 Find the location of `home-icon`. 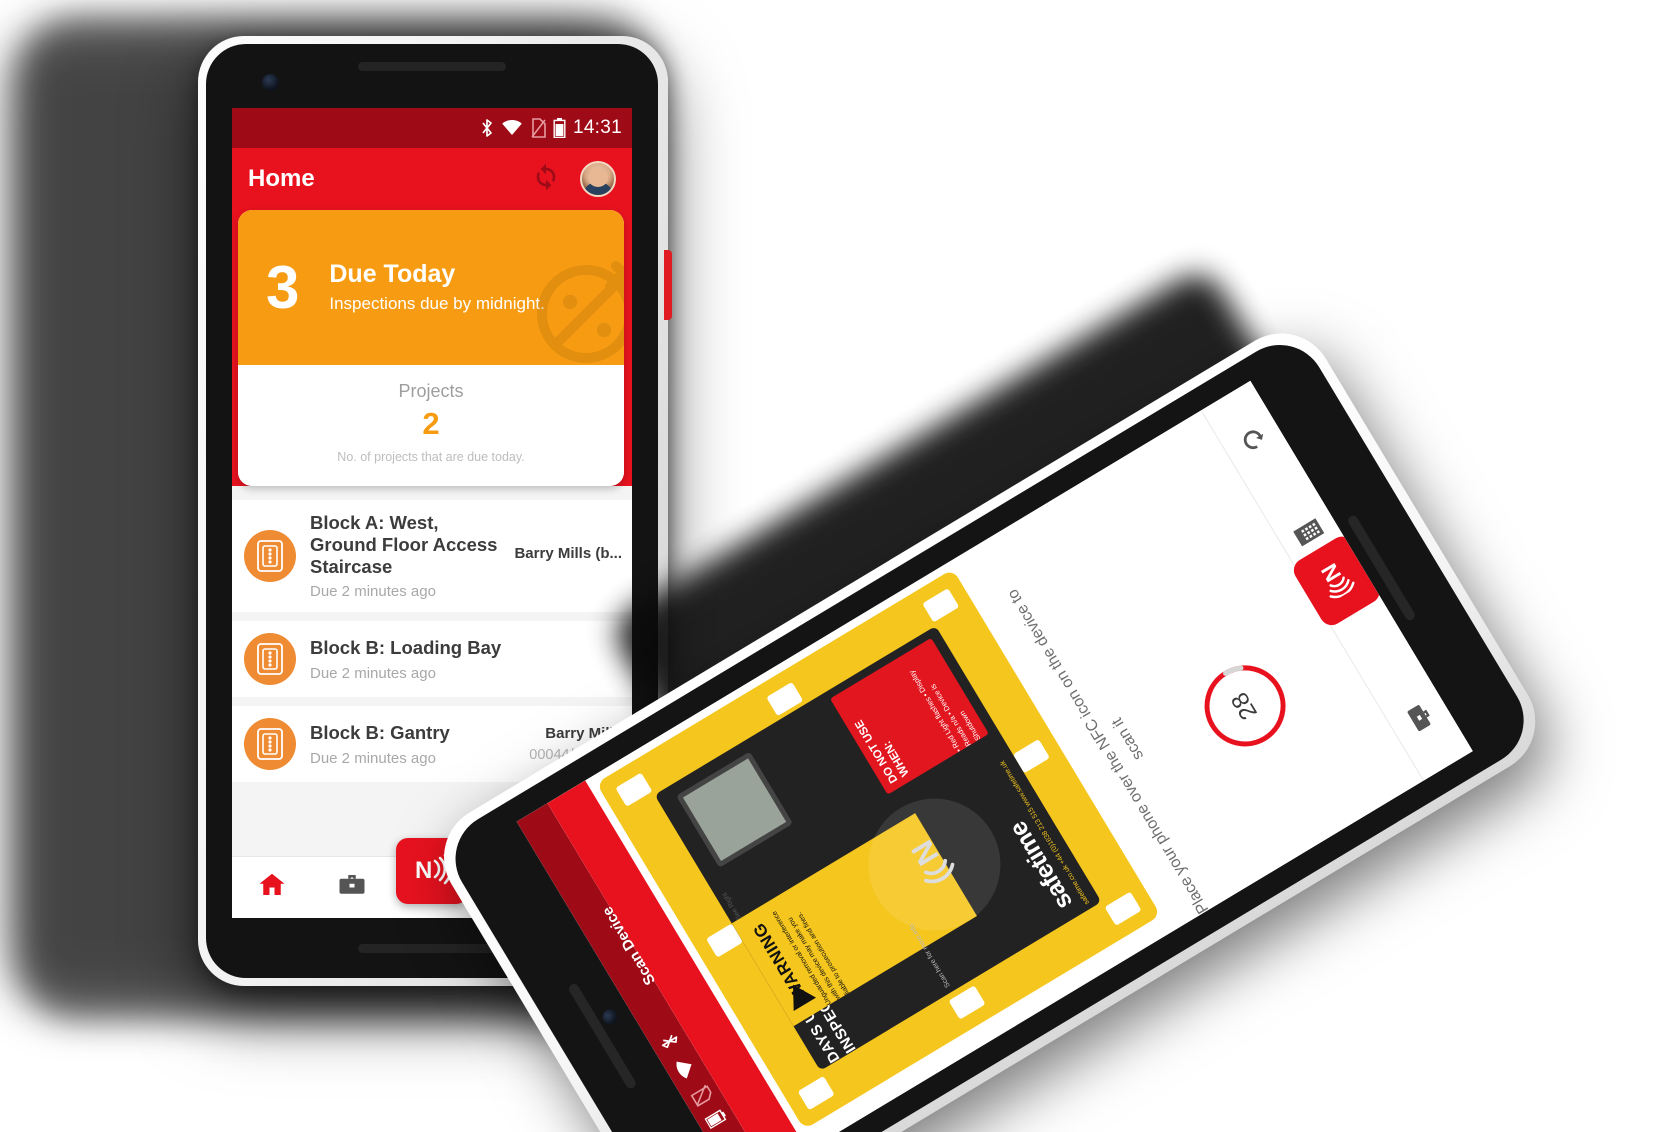

home-icon is located at coordinates (272, 887).